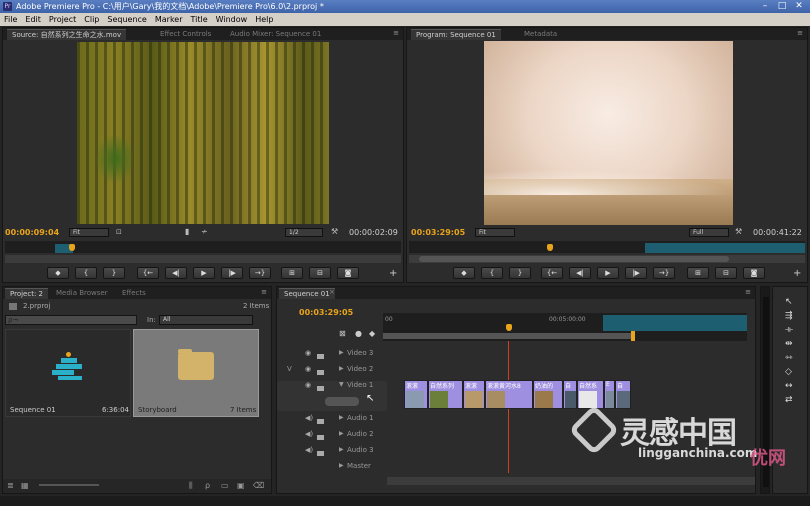  What do you see at coordinates (82, 293) in the screenshot?
I see `tab-media-browser: Media Browser` at bounding box center [82, 293].